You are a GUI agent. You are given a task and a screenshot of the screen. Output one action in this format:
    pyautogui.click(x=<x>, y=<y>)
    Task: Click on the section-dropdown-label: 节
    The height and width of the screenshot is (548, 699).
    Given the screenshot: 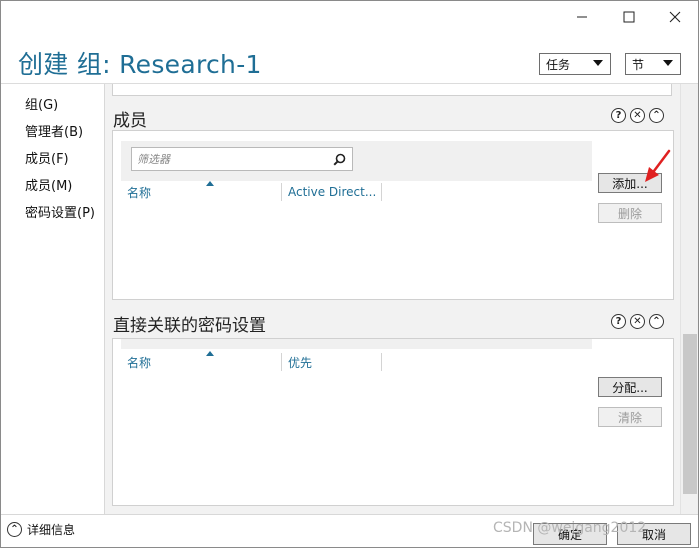 What is the action you would take?
    pyautogui.click(x=638, y=64)
    